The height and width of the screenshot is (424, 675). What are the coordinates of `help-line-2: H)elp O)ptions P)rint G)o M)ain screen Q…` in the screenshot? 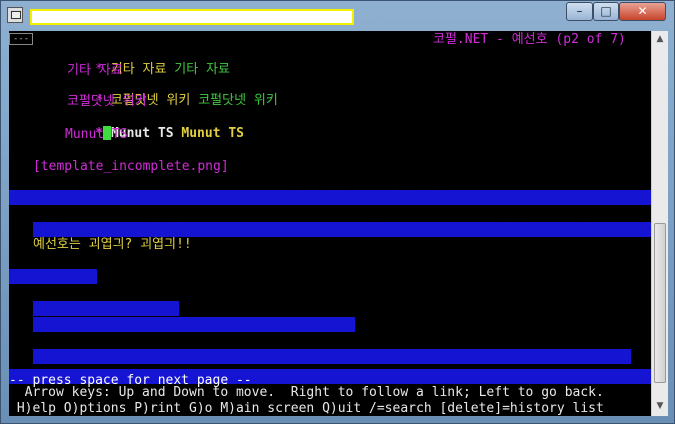 It's located at (306, 408).